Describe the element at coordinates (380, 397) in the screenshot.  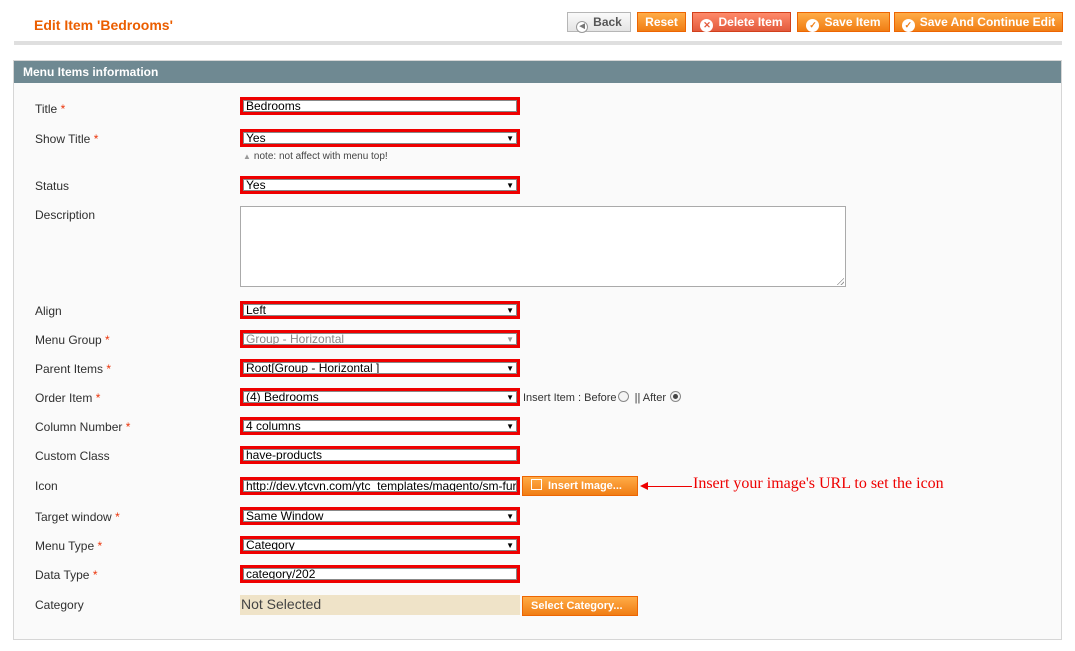
I see `order-item-select: (4) Bedrooms` at that location.